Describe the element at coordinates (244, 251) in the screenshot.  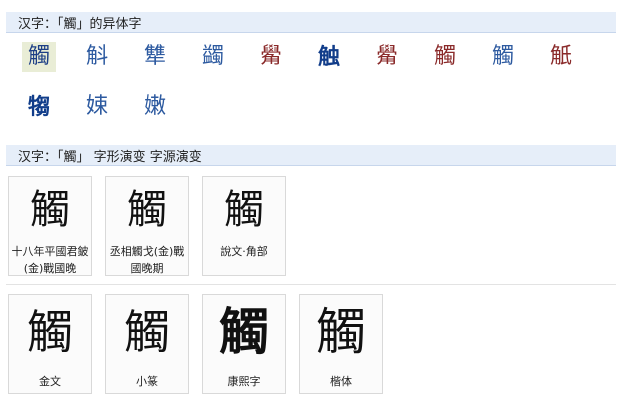
I see `glyph-caption: 說文·角部` at that location.